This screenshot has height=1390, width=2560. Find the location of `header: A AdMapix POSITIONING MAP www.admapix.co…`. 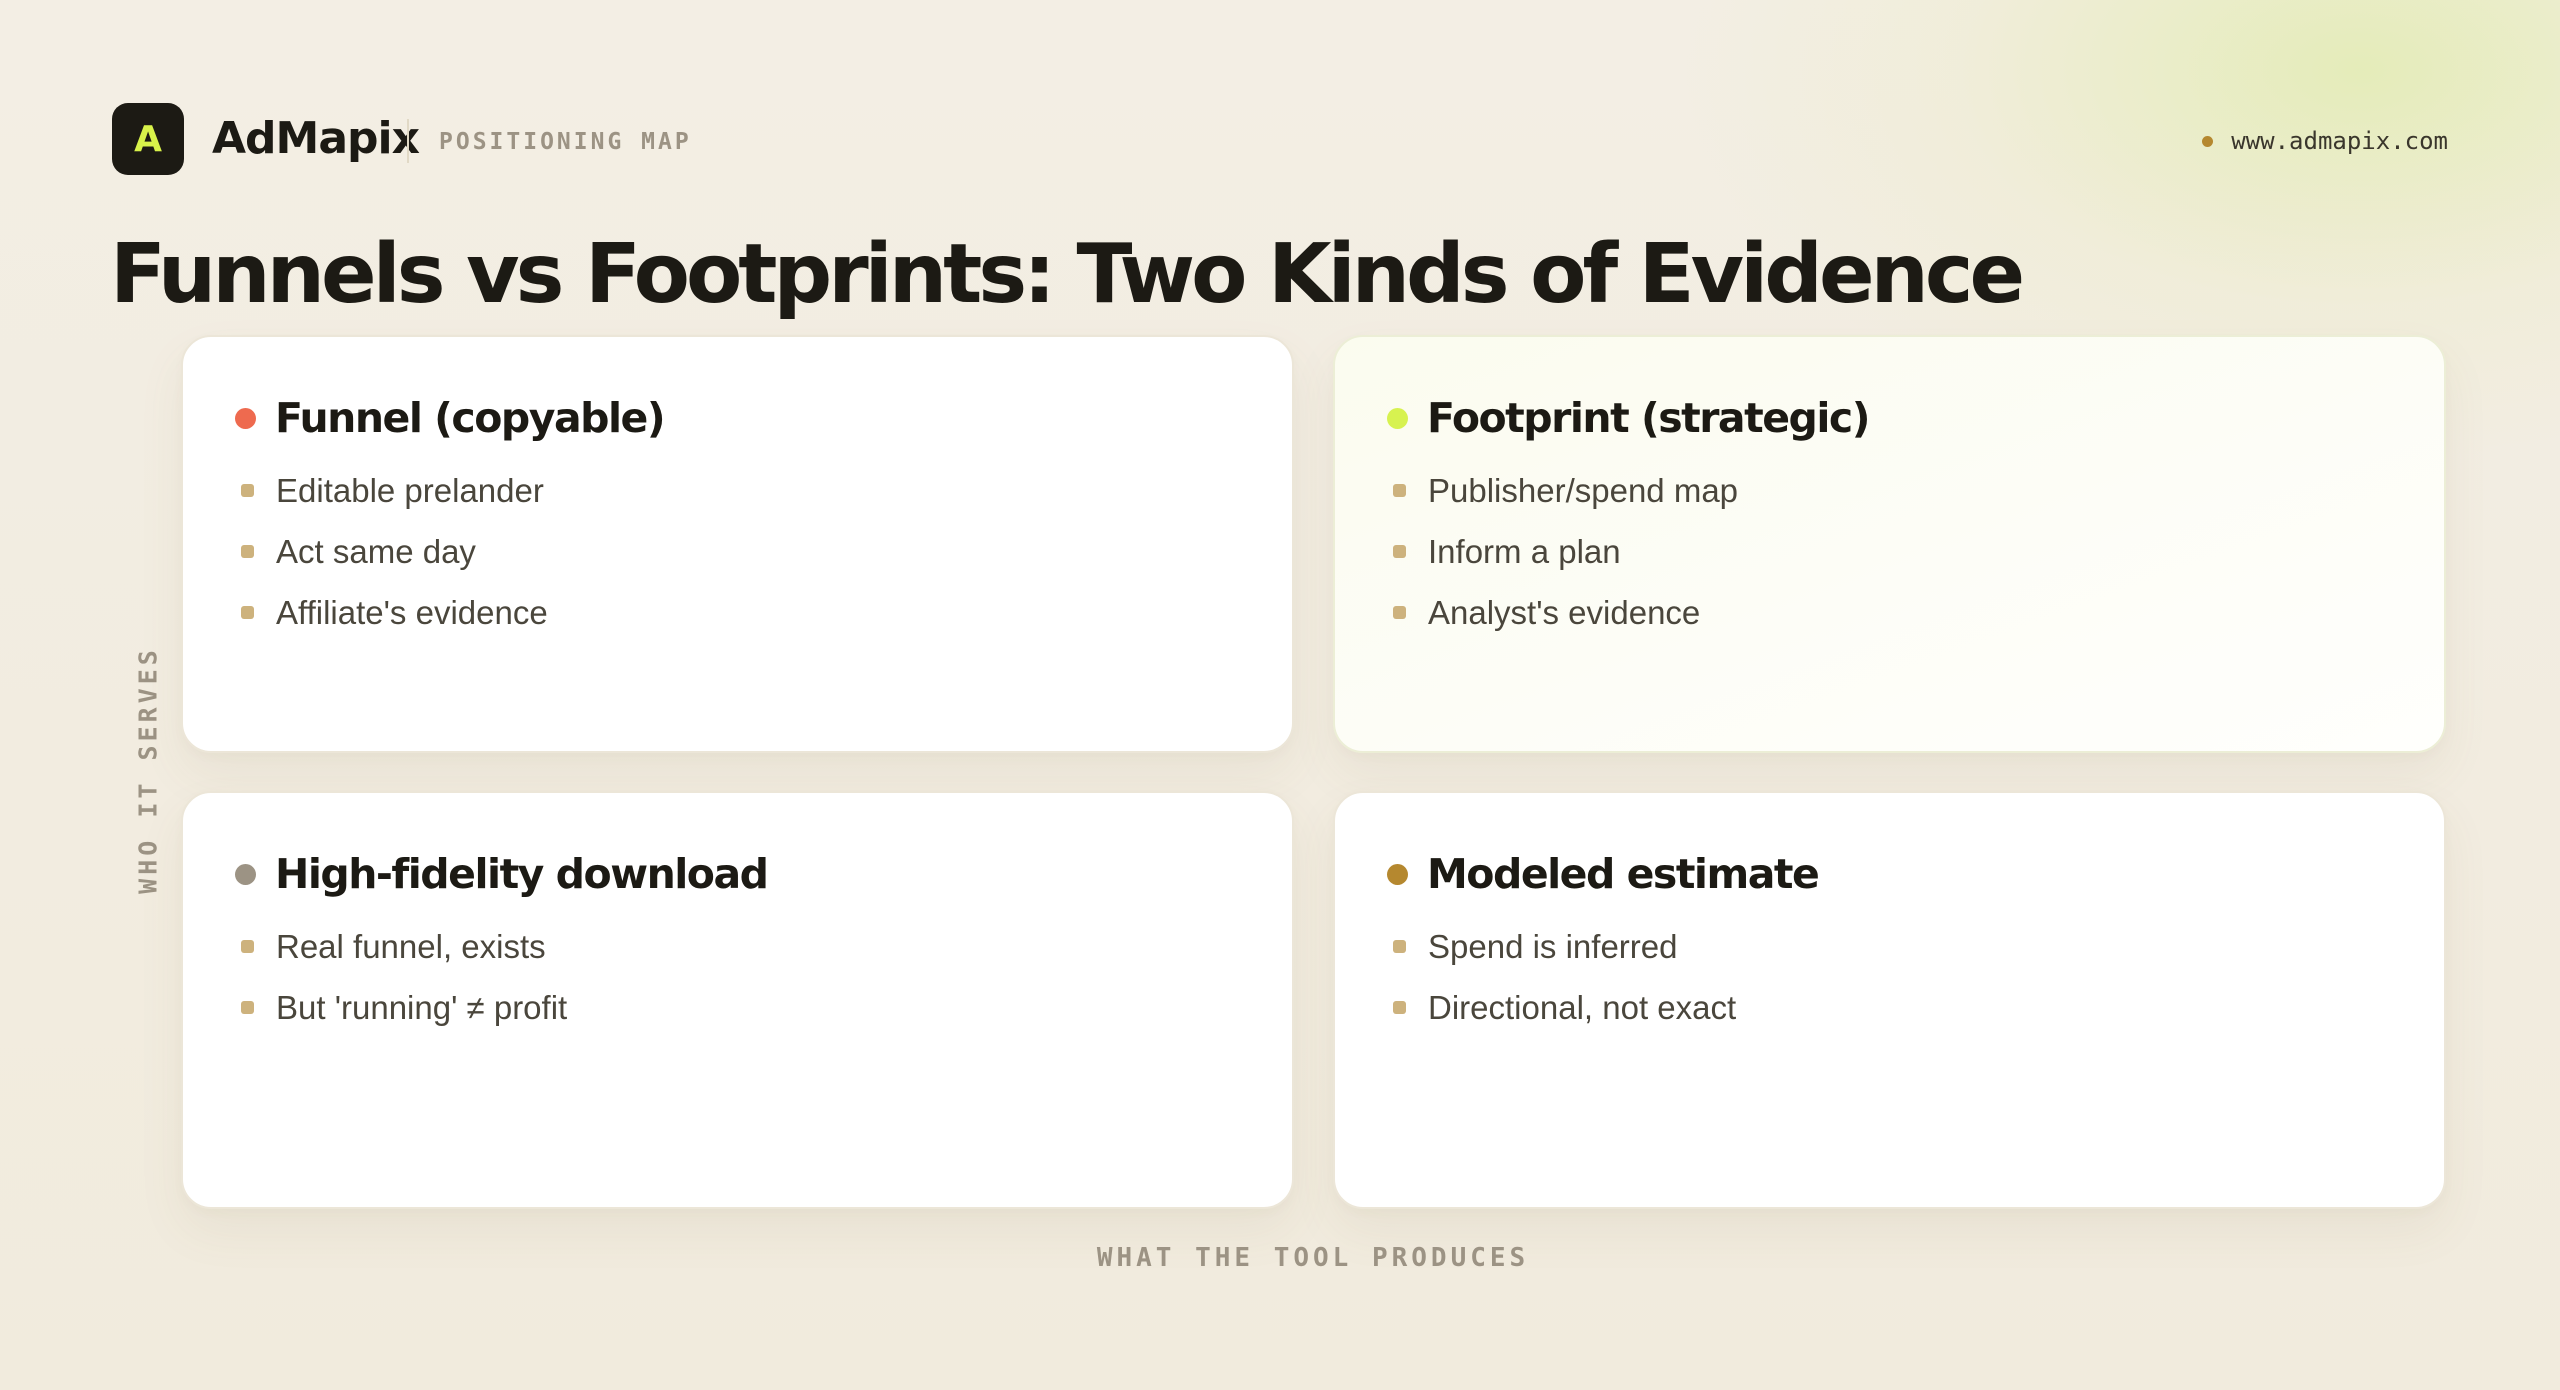

header: A AdMapix POSITIONING MAP www.admapix.co… is located at coordinates (1280, 139).